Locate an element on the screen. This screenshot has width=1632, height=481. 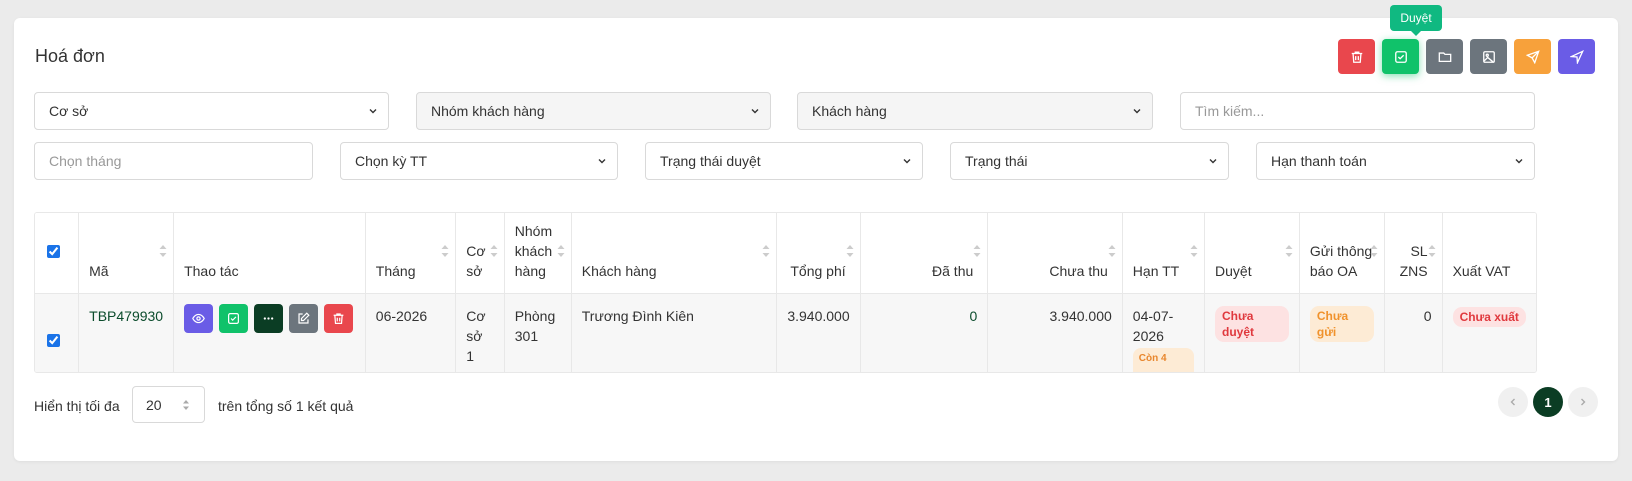
approval-status-badge: Chưa duyệt is located at coordinates (1252, 323).